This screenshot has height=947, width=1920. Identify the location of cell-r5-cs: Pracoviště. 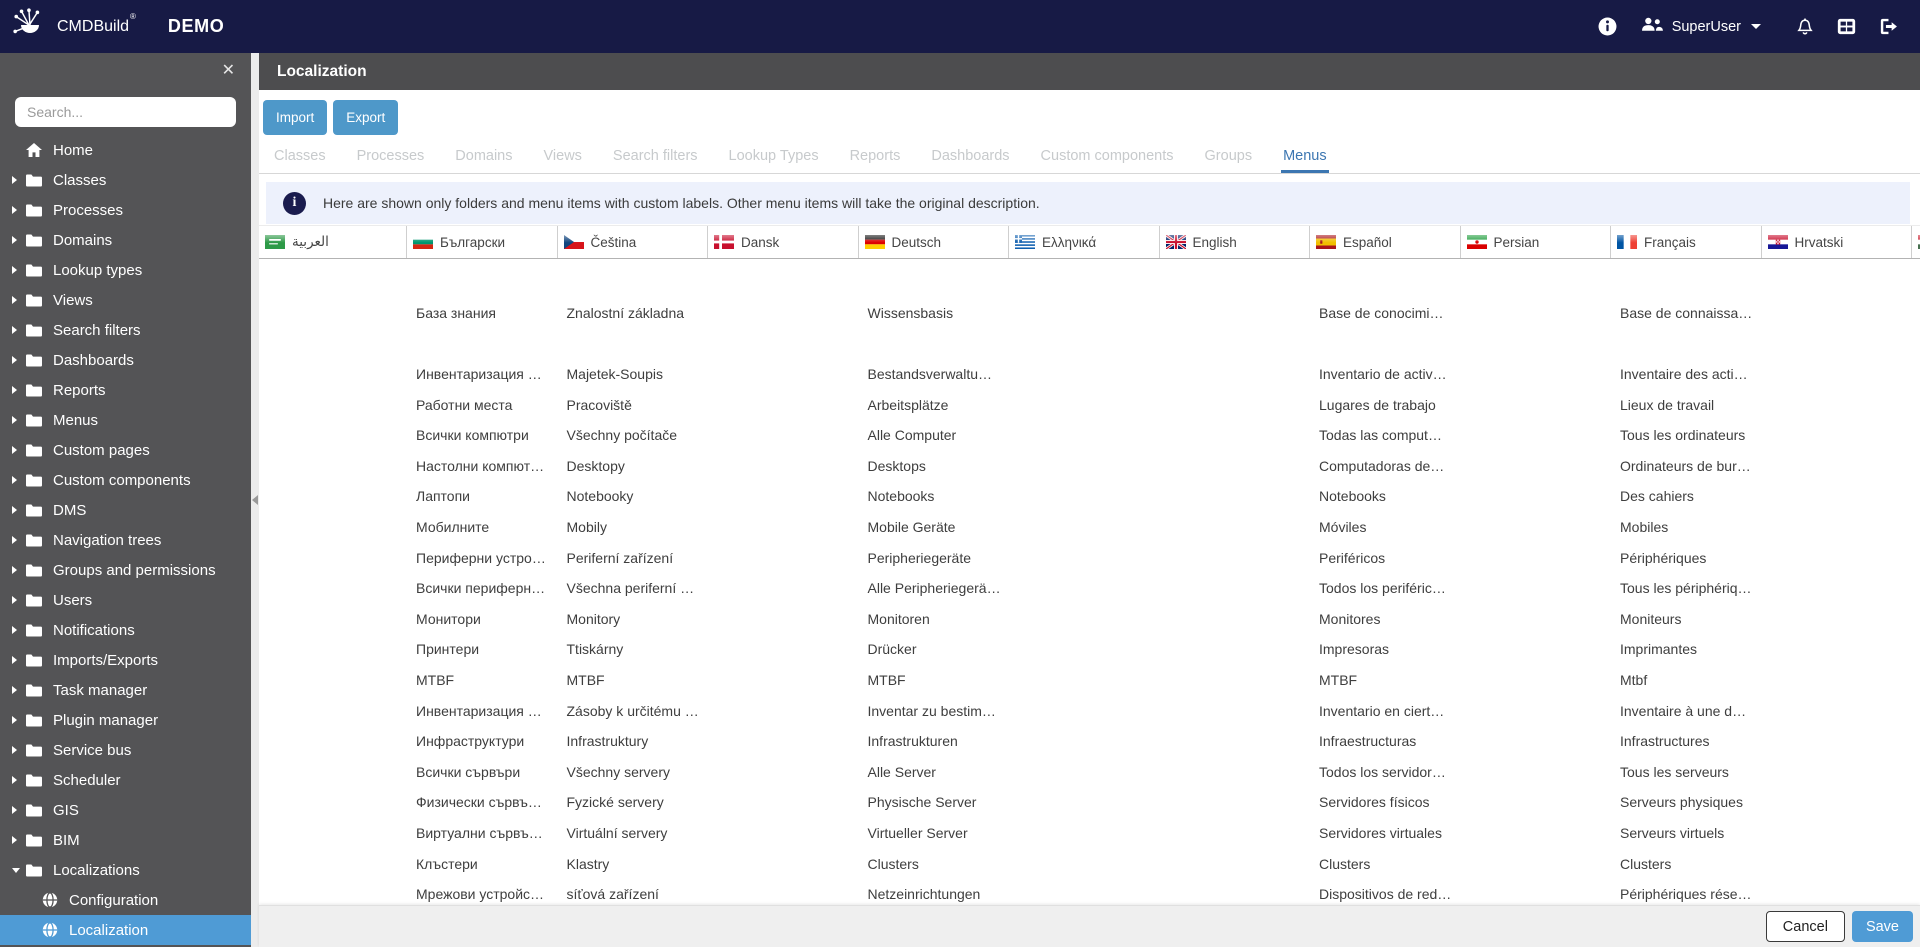
(633, 405).